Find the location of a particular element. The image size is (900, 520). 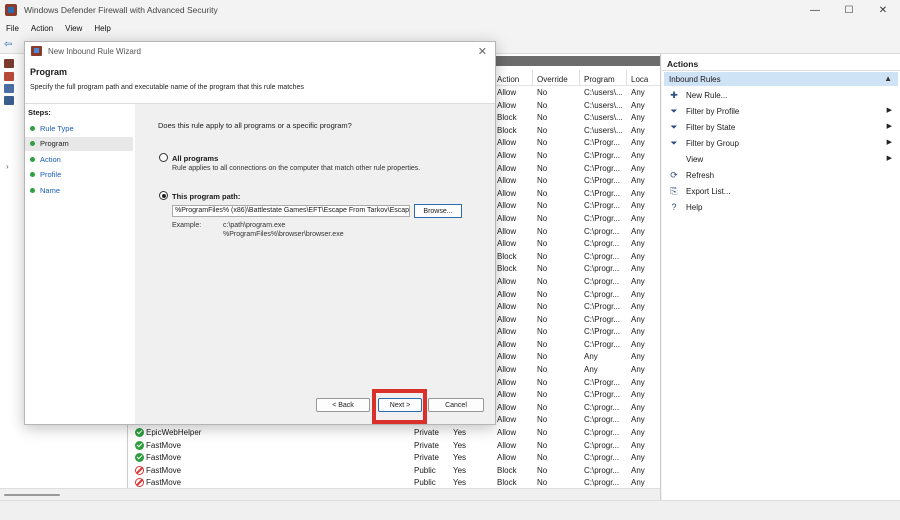

window-controls: — ☐ ✕ is located at coordinates (849, 10).